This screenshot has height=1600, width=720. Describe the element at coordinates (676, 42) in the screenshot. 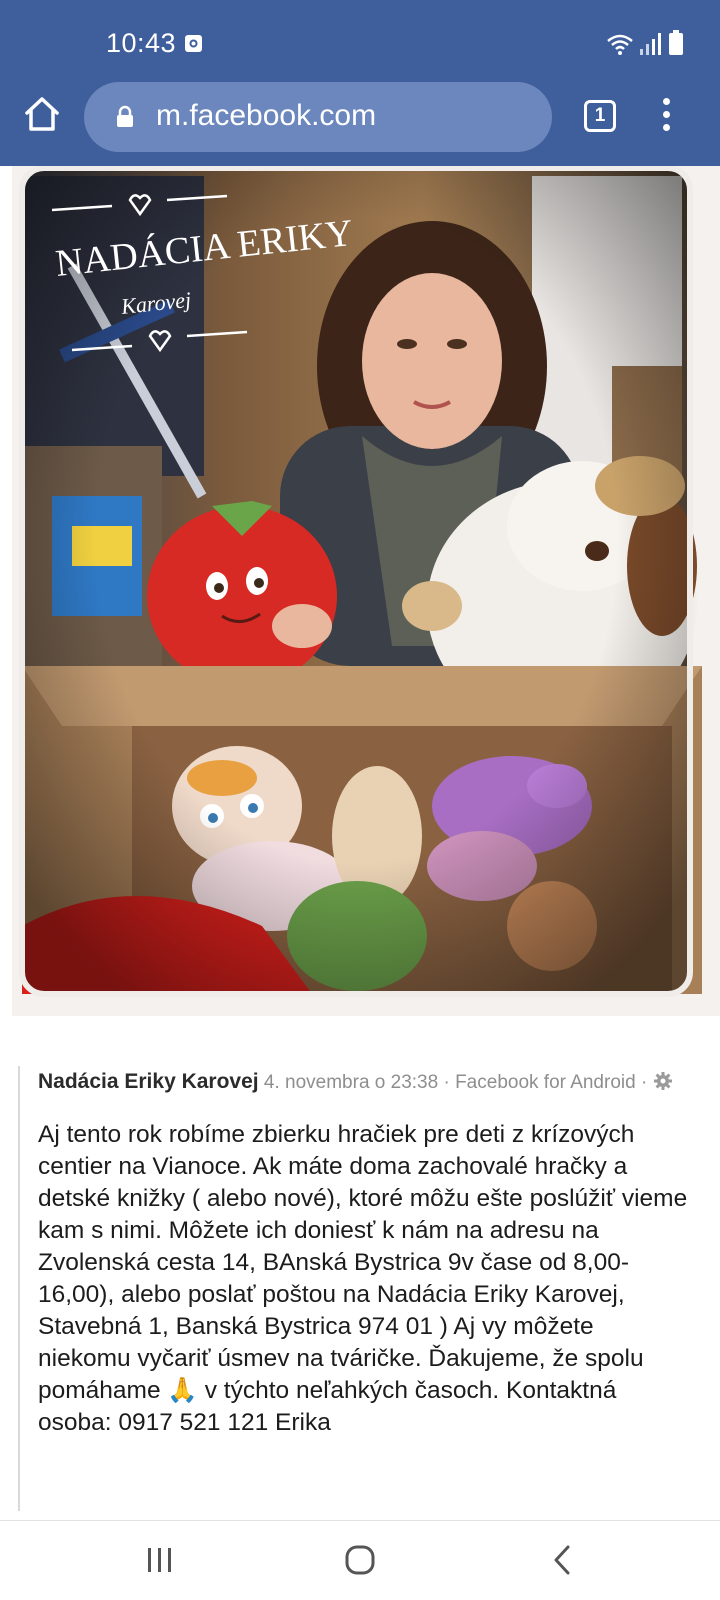

I see `battery-icon` at that location.